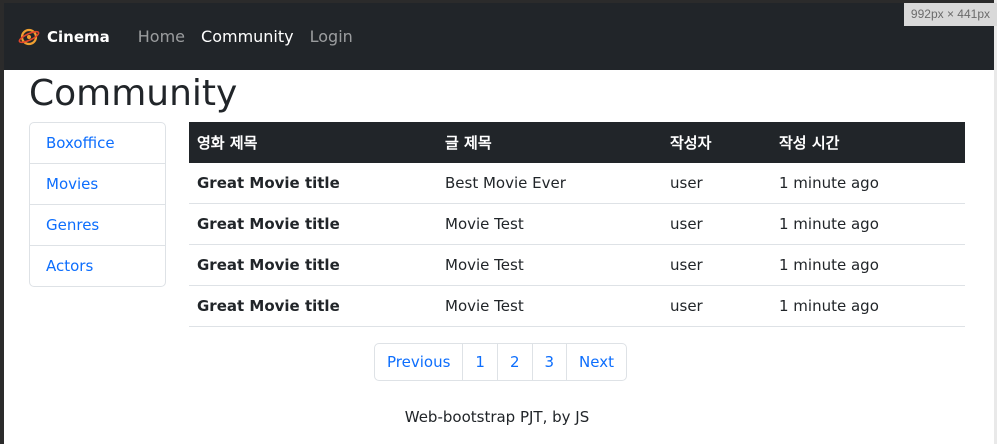 The height and width of the screenshot is (444, 997). I want to click on sidebar-item-actors: Actors, so click(97, 266).